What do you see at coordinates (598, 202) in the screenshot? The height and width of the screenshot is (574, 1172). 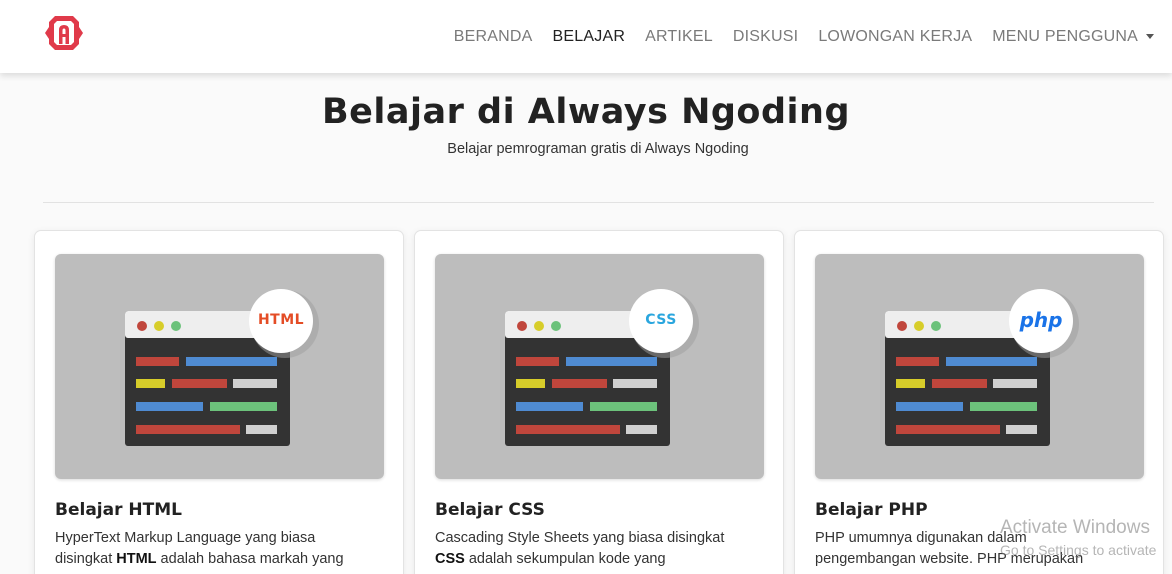 I see `section-divider` at bounding box center [598, 202].